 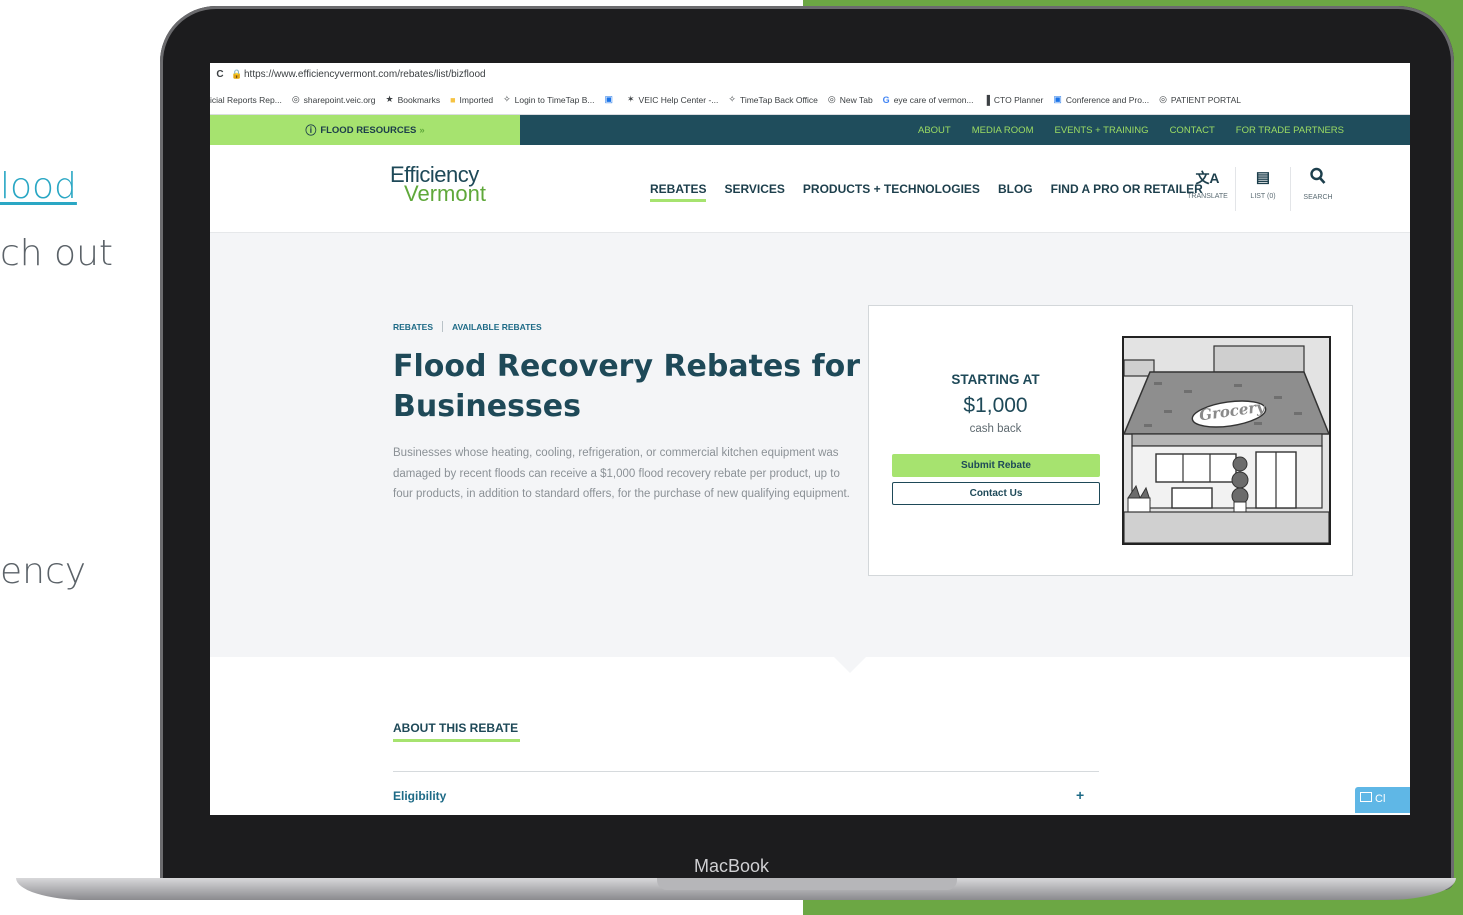 I want to click on chart-icon: ▐, so click(x=986, y=99).